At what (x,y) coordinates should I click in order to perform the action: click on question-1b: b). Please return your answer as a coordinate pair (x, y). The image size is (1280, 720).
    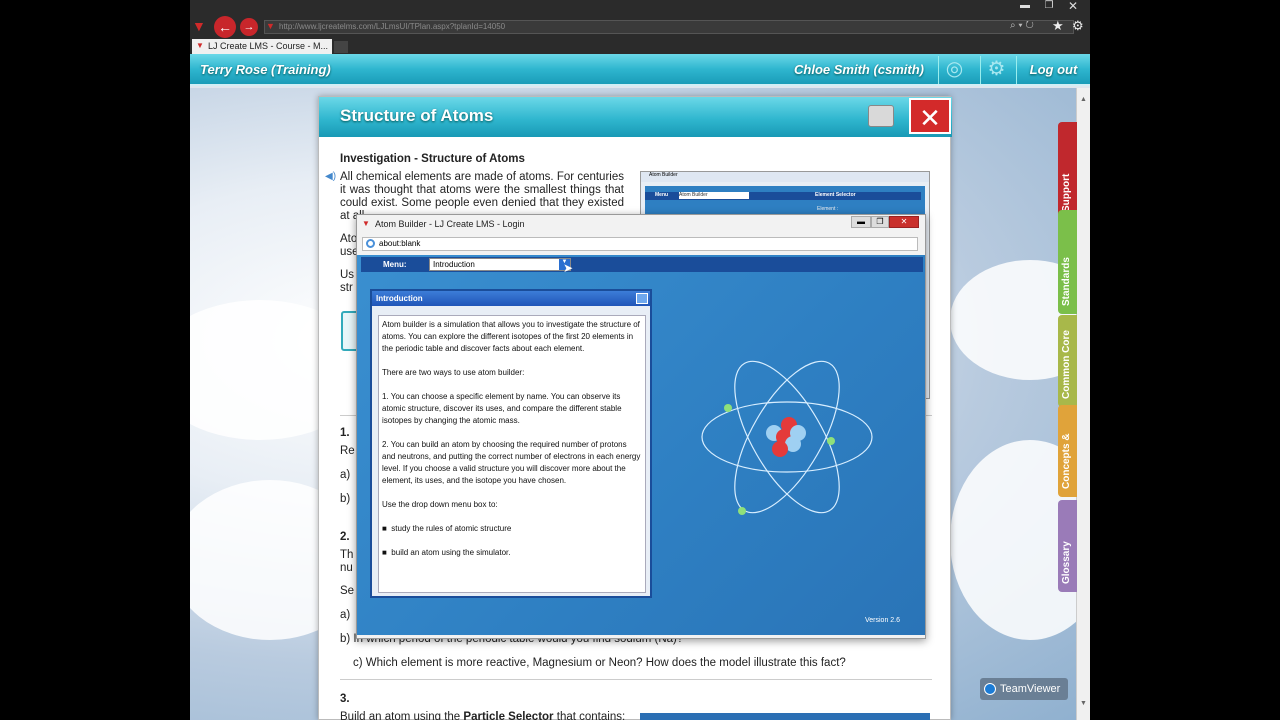
    Looking at the image, I should click on (345, 499).